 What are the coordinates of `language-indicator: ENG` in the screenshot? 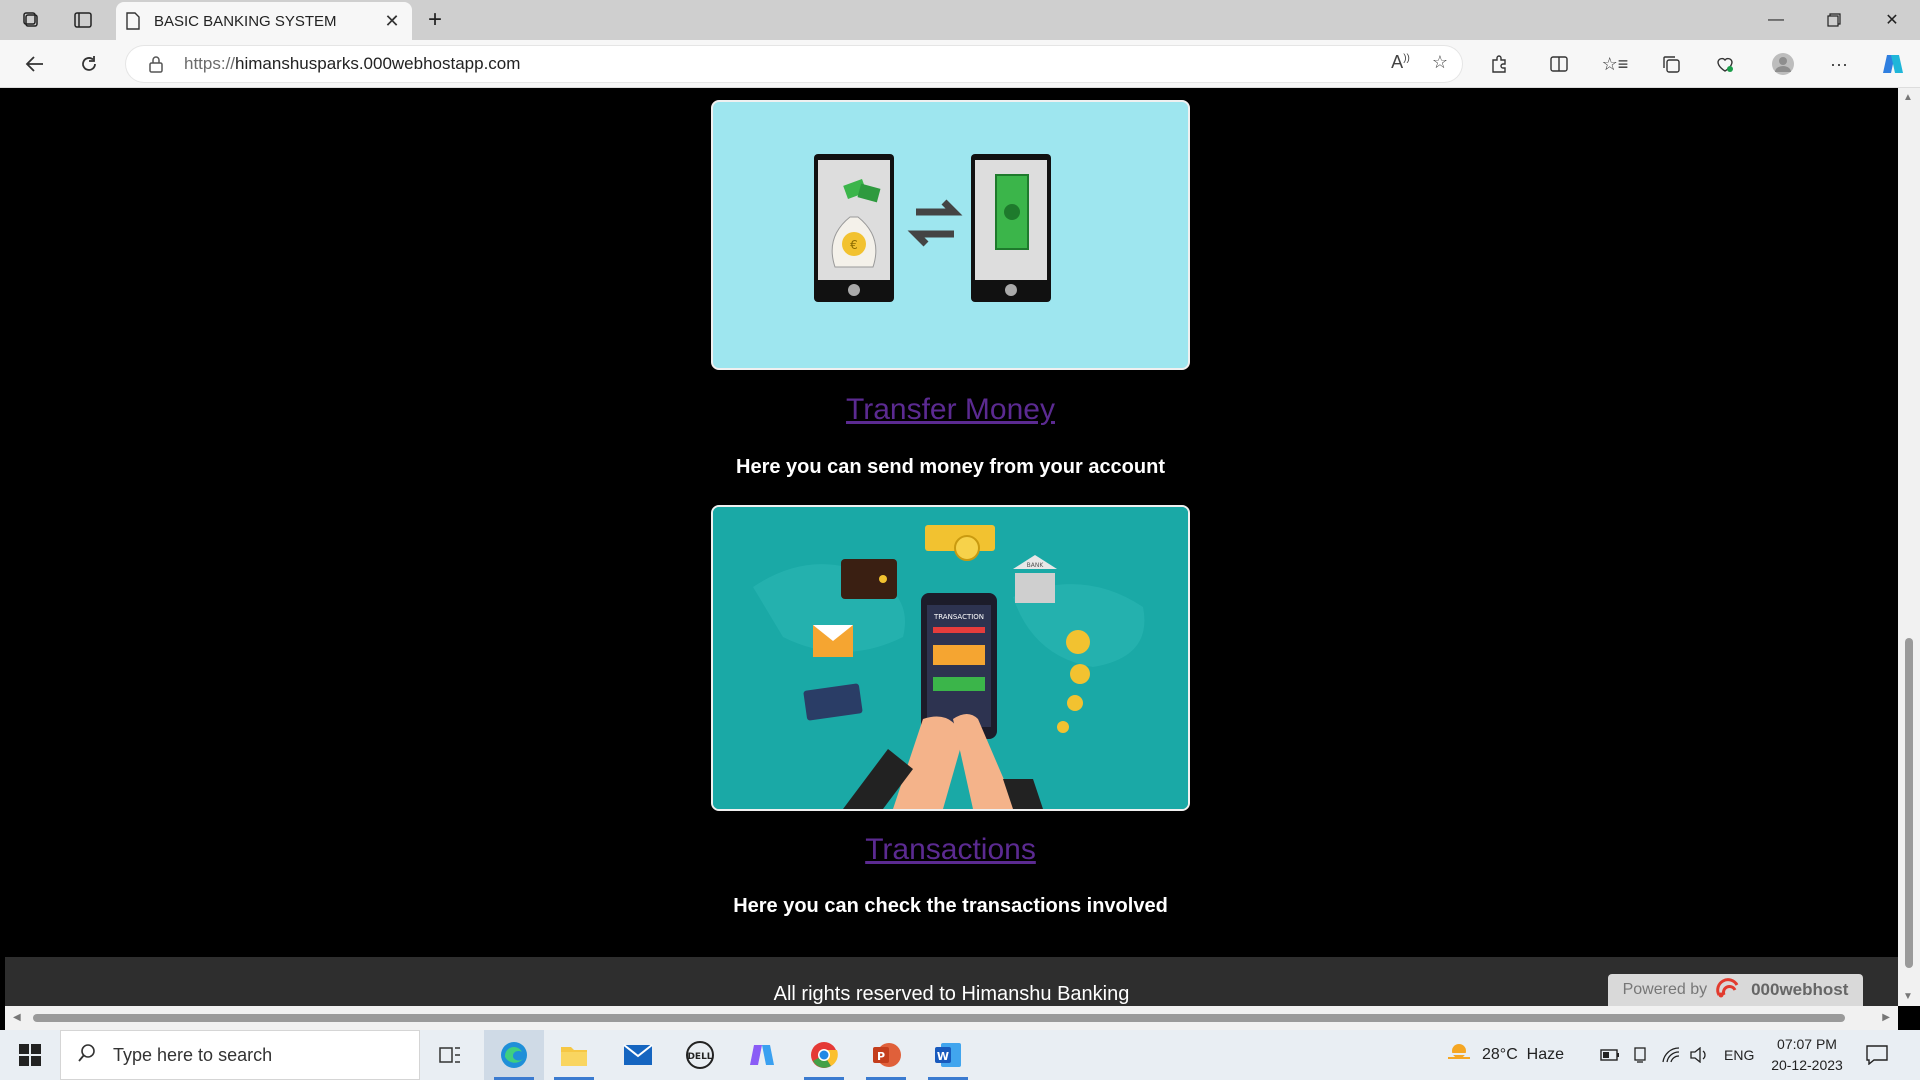 It's located at (1739, 1055).